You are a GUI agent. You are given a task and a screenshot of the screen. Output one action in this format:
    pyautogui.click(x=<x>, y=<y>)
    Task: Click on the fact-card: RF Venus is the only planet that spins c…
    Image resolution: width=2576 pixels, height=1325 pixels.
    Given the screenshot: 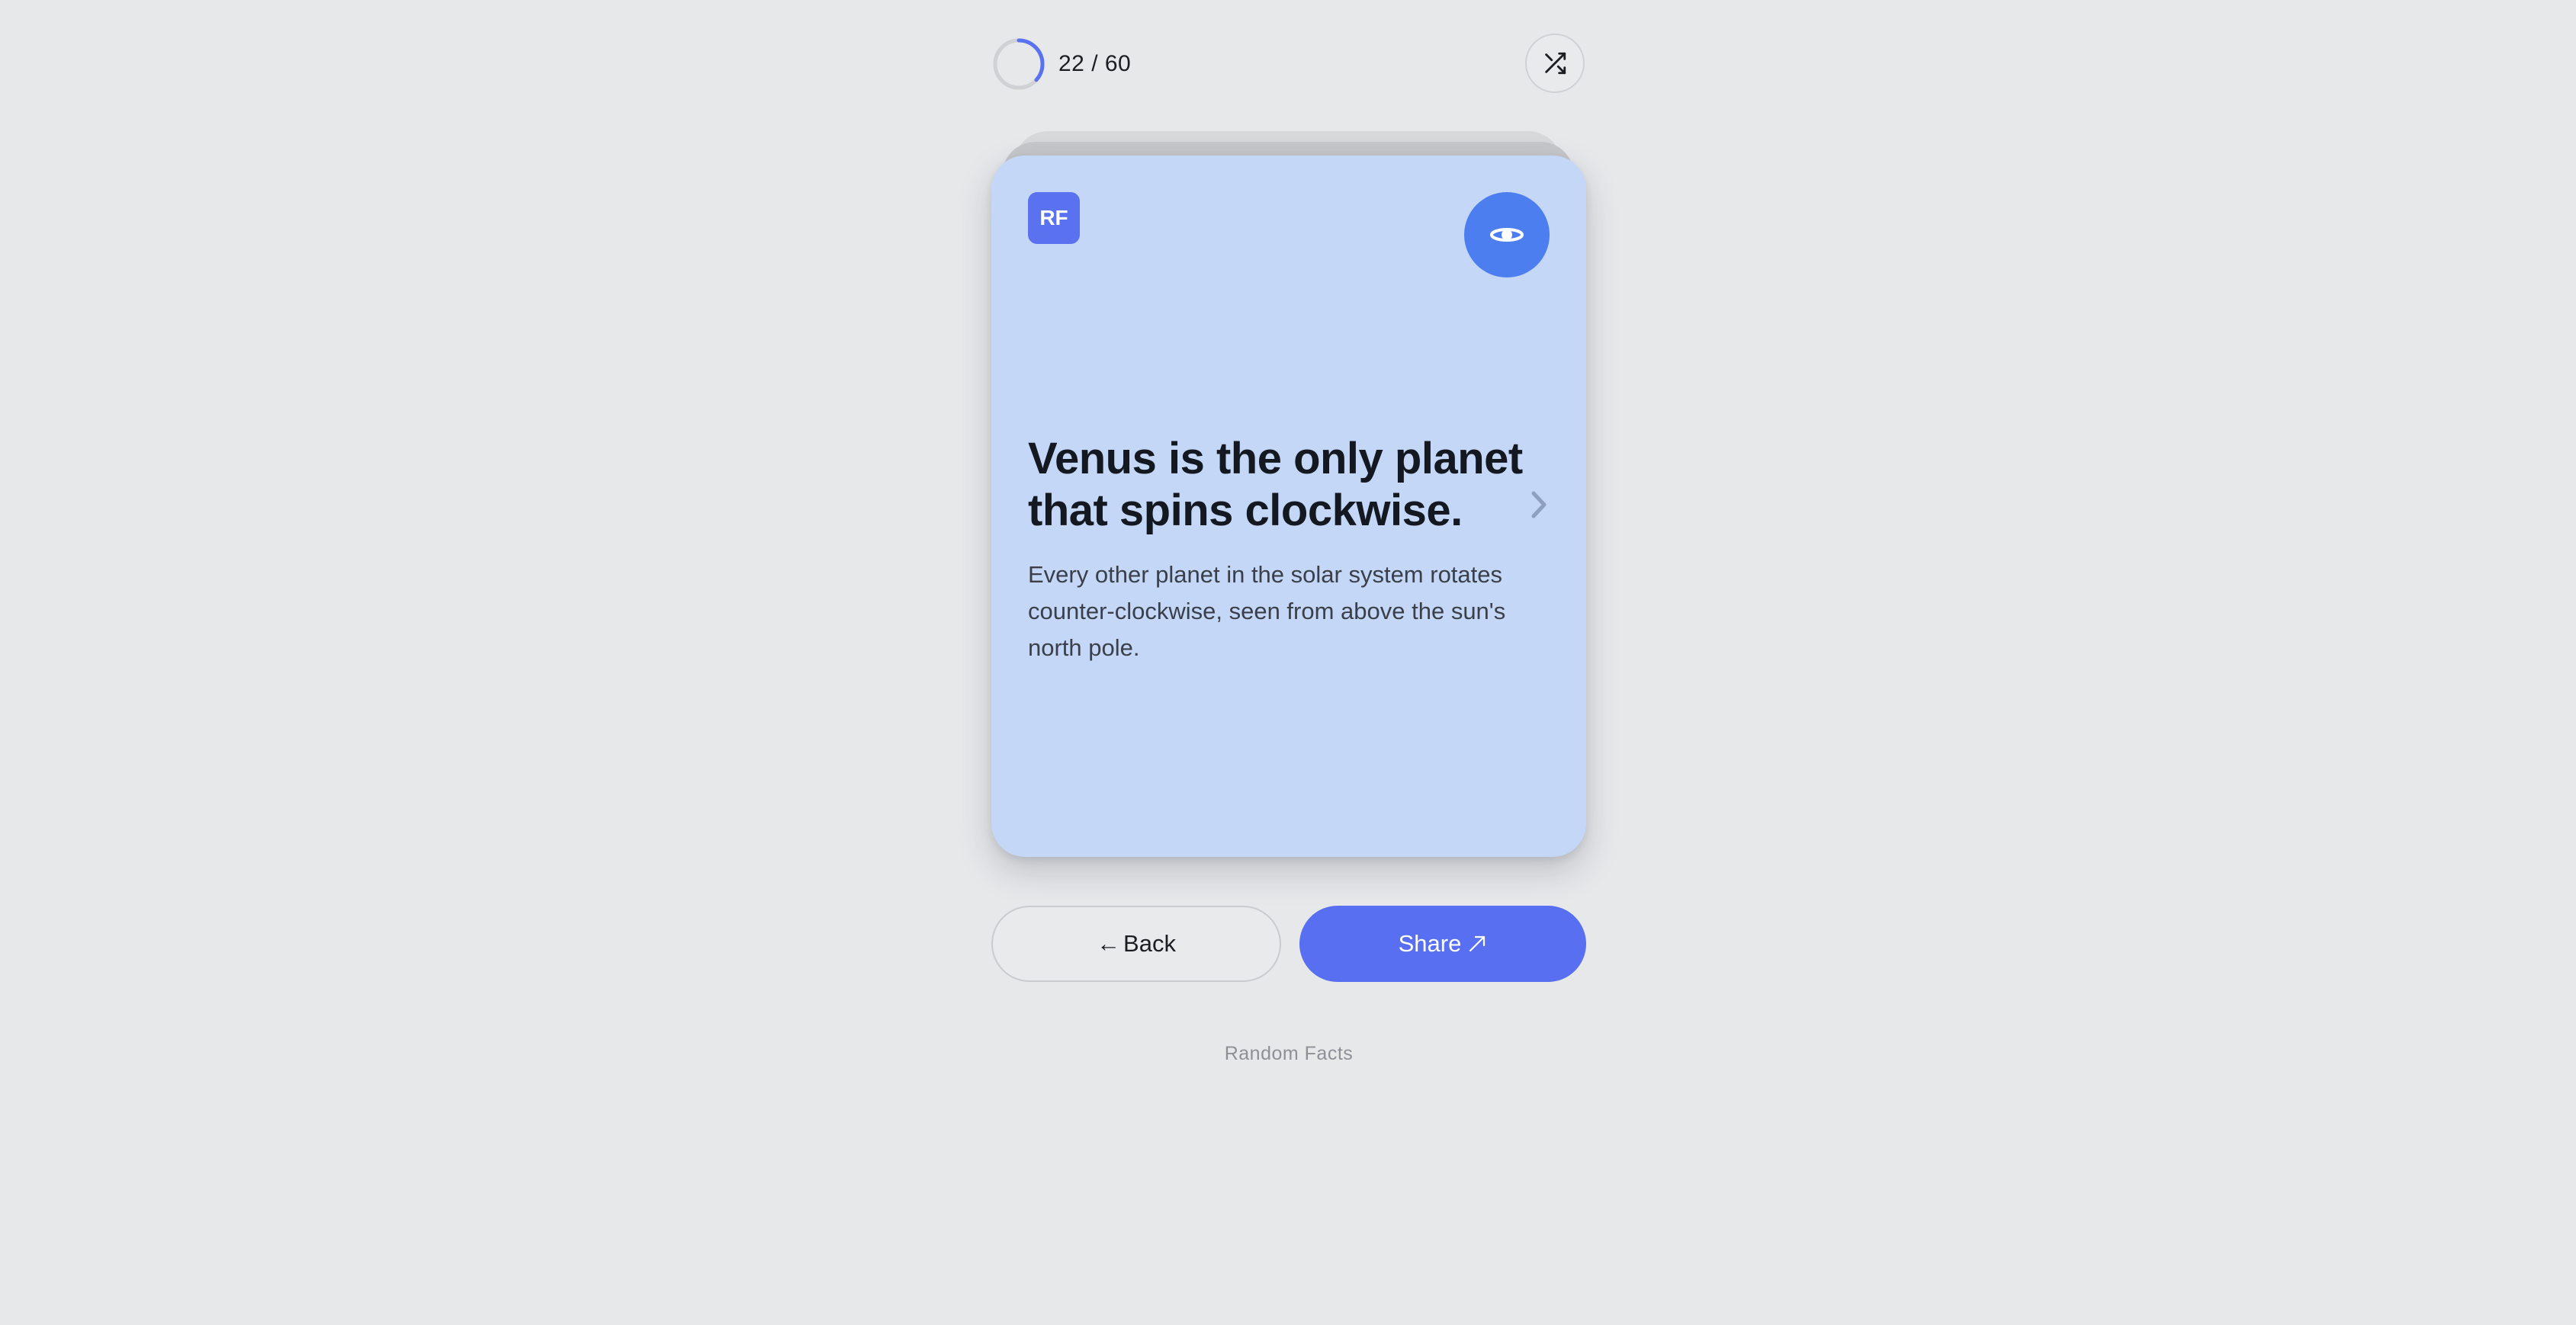 What is the action you would take?
    pyautogui.click(x=1288, y=506)
    